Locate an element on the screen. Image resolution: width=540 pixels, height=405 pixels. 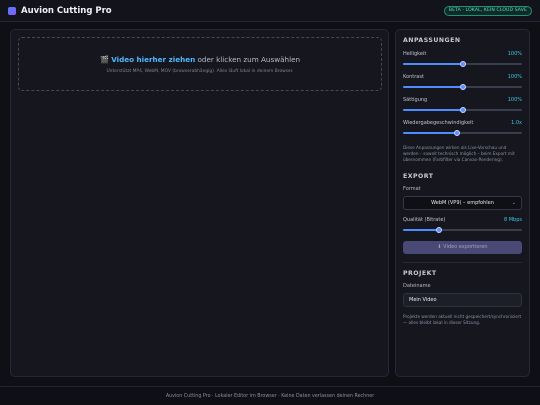
app-logo is located at coordinates (12, 10).